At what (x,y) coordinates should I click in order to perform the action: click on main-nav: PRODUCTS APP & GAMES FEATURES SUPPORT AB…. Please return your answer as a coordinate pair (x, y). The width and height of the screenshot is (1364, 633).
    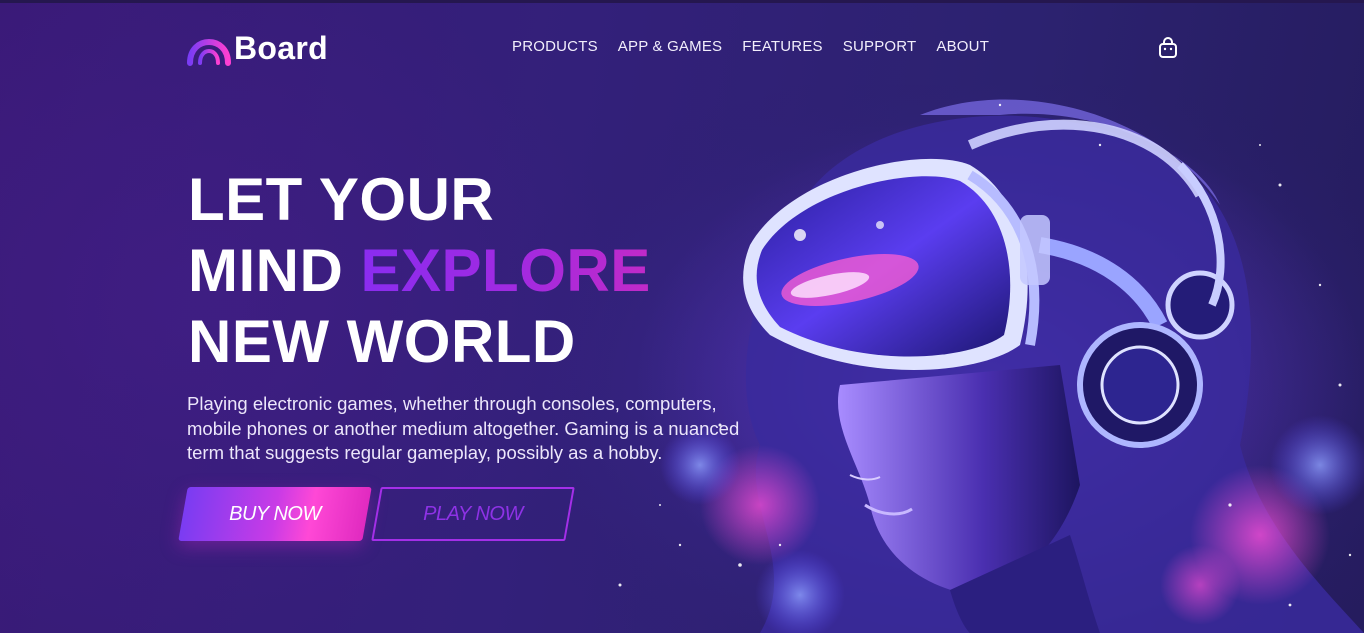
    Looking at the image, I should click on (750, 46).